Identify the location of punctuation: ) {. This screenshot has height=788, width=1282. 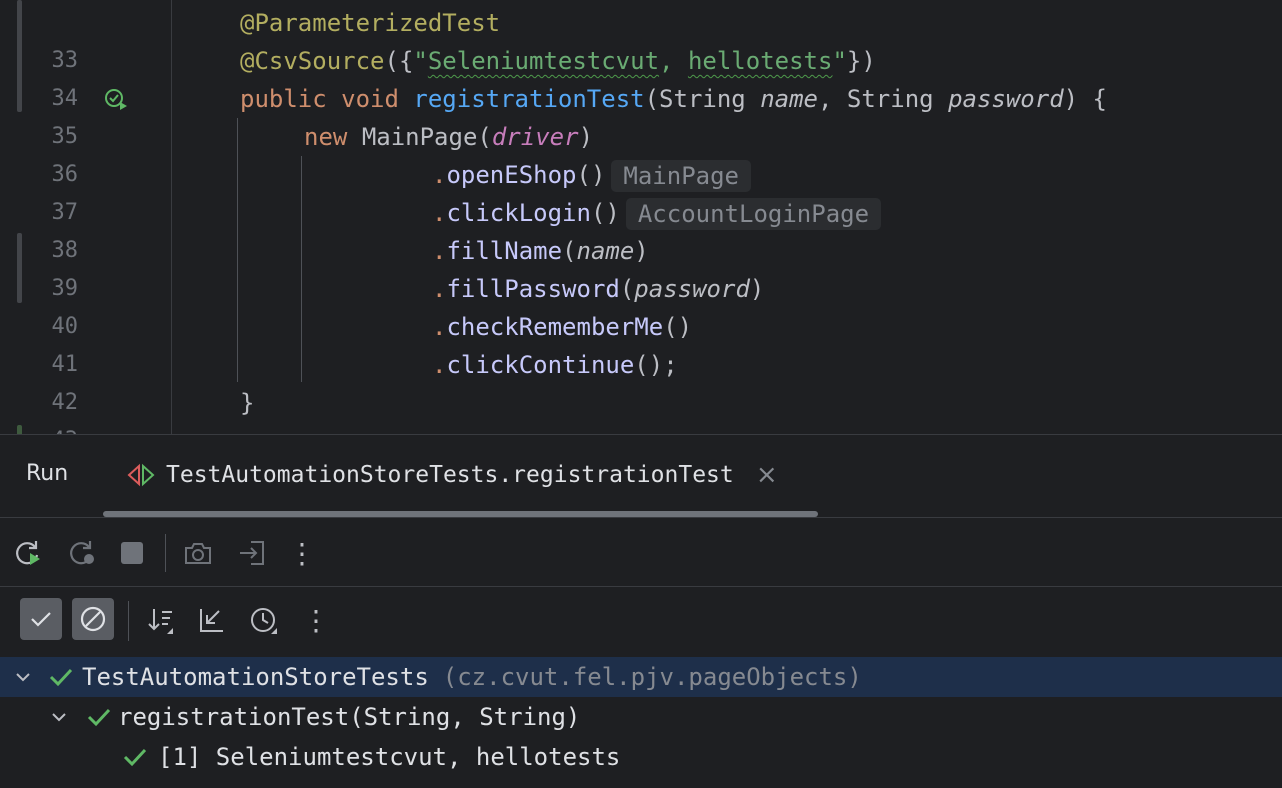
(1085, 99).